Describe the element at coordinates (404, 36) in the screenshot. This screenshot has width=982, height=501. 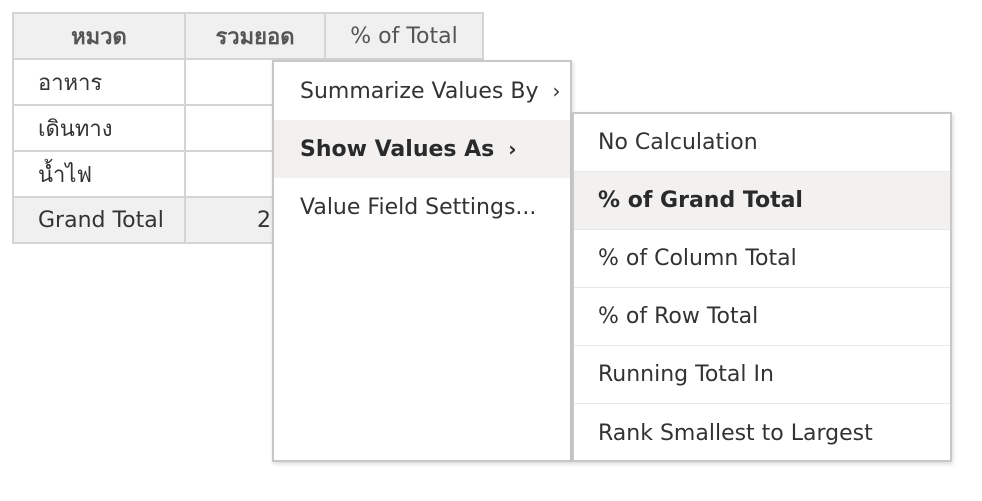
I see `header-percent-of-total: % of Total` at that location.